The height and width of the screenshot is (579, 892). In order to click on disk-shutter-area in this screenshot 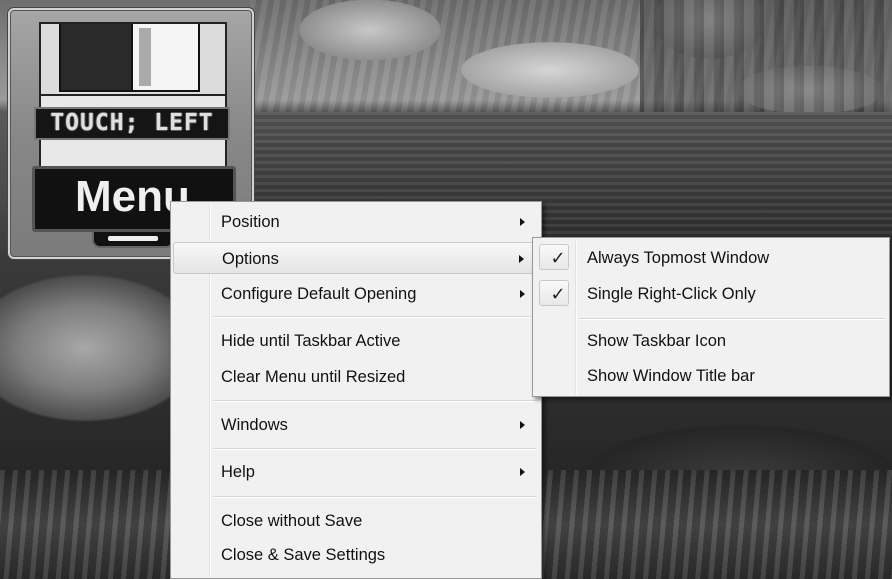, I will do `click(133, 60)`.